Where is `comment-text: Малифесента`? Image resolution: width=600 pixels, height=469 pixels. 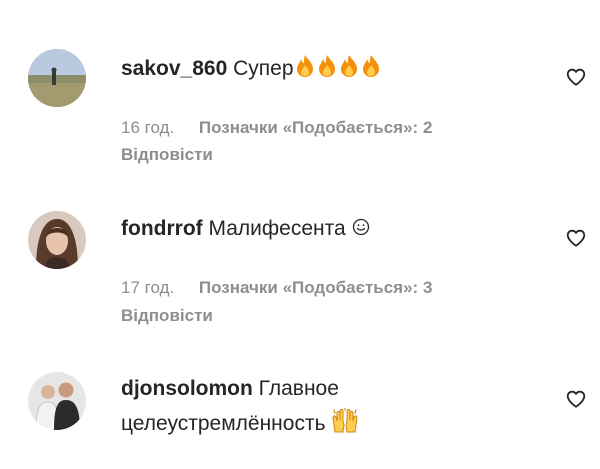
comment-text: Малифесента is located at coordinates (277, 228).